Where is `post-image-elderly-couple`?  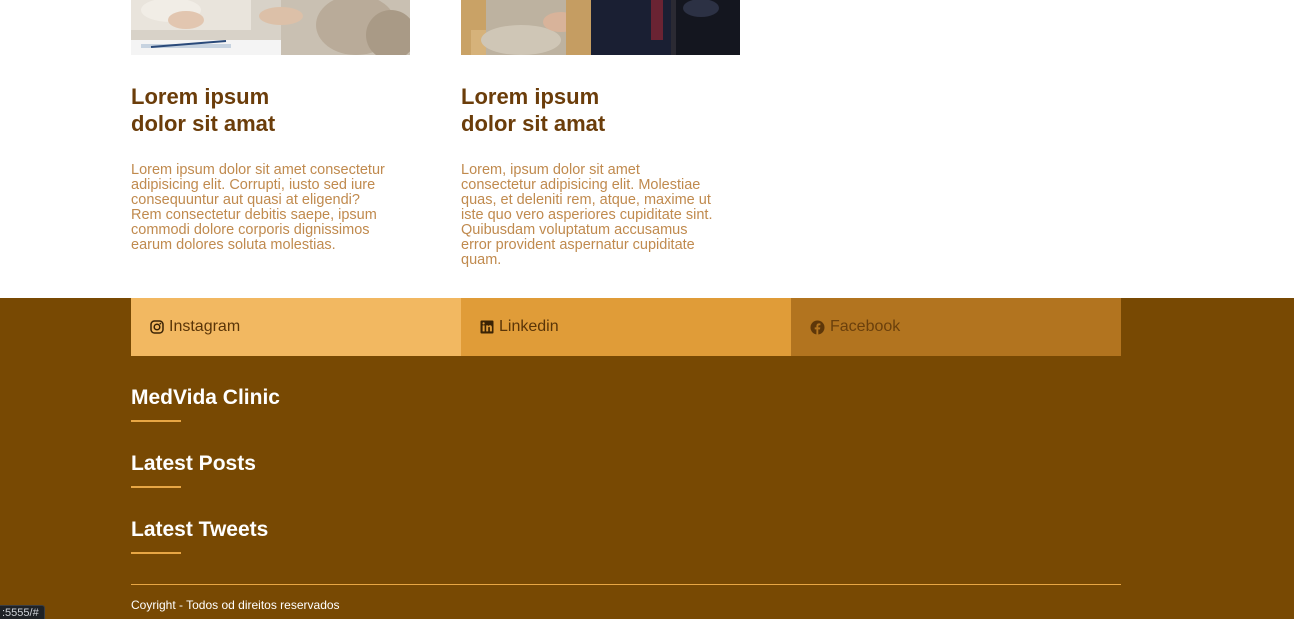
post-image-elderly-couple is located at coordinates (600, 27).